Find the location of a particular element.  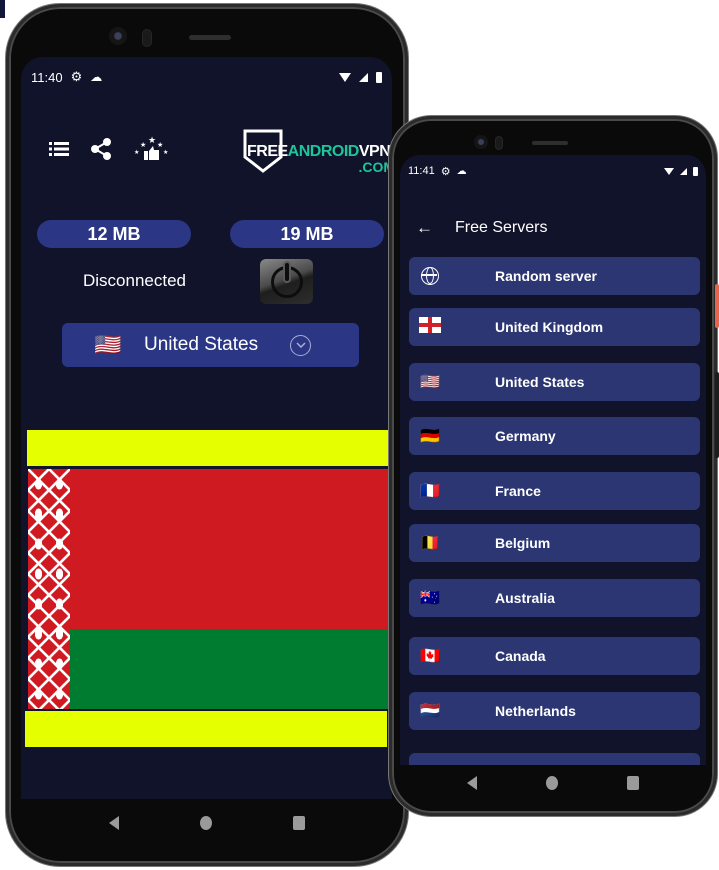

download-stat: 12 MB is located at coordinates (114, 234).